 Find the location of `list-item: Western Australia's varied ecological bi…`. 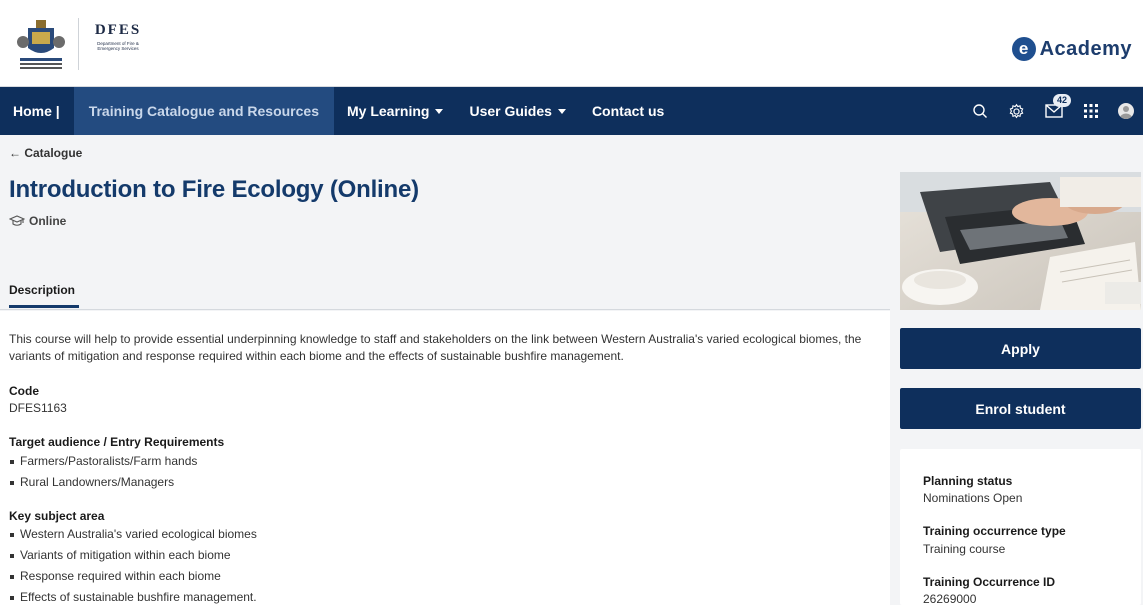

list-item: Western Australia's varied ecological bi… is located at coordinates (133, 534).